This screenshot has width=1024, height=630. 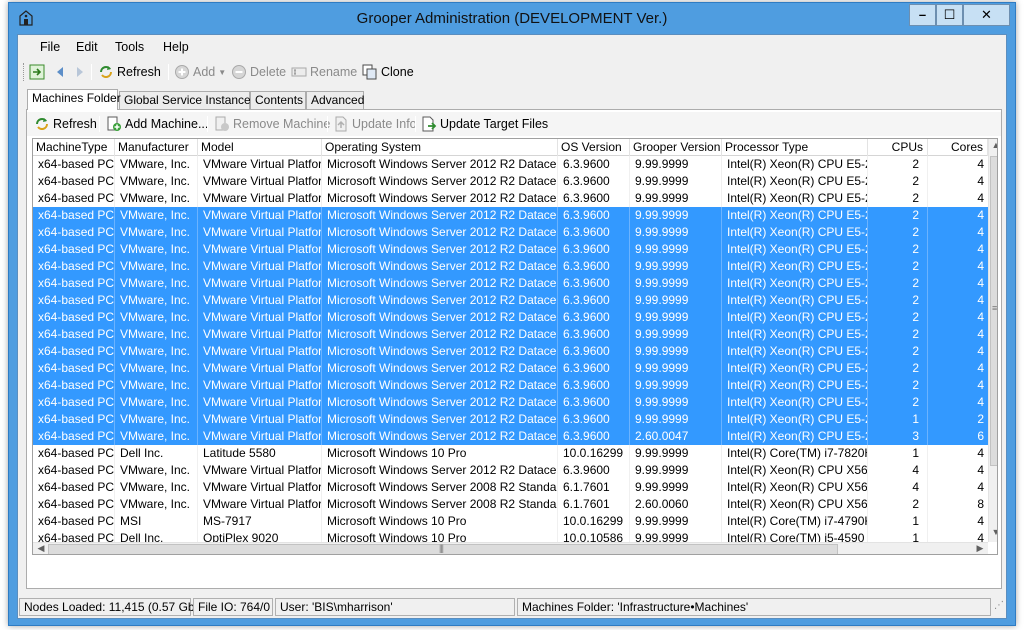 What do you see at coordinates (80, 72) in the screenshot?
I see `forward-arrow-icon` at bounding box center [80, 72].